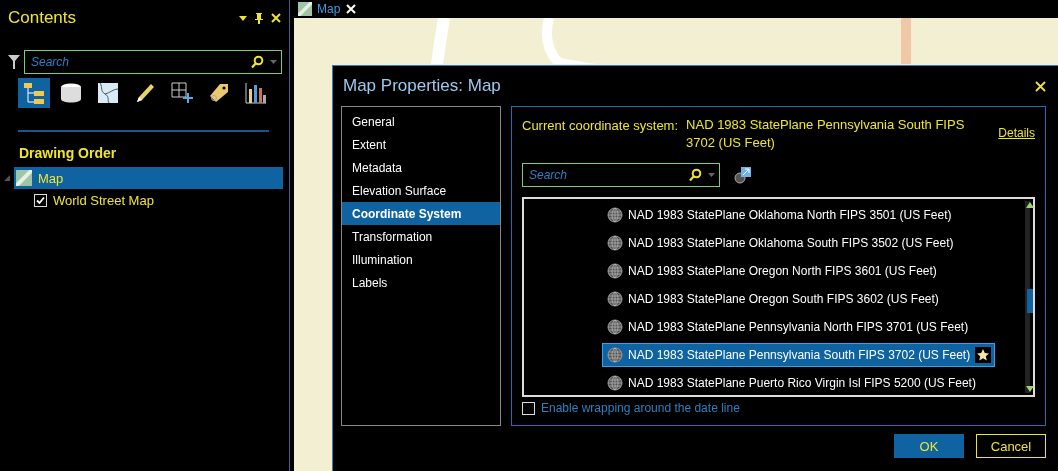 The height and width of the screenshot is (471, 1058). Describe the element at coordinates (156, 200) in the screenshot. I see `layer-item: World Street Map` at that location.